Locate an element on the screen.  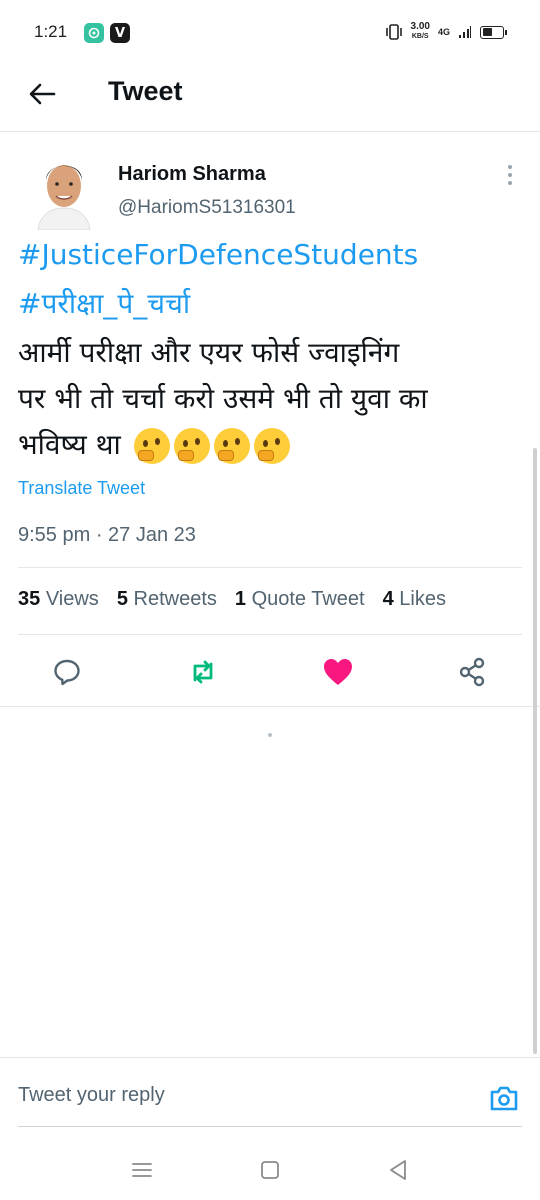
retweet-button is located at coordinates (203, 672).